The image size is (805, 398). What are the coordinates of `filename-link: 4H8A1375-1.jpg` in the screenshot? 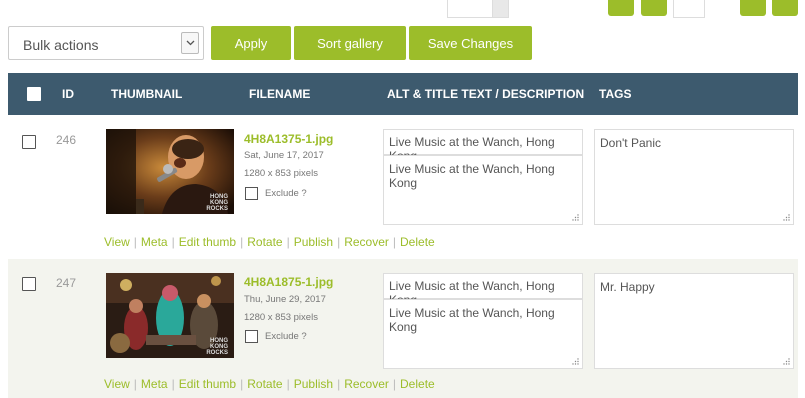 It's located at (288, 139).